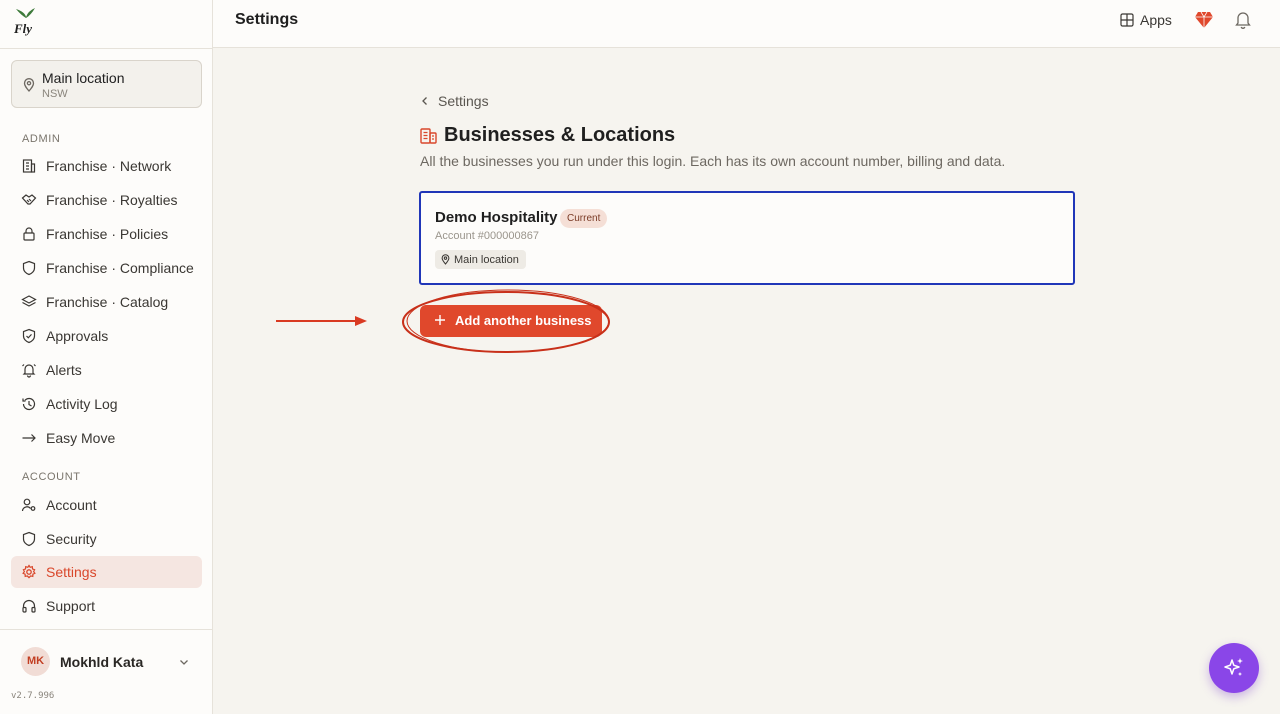 The image size is (1280, 714). Describe the element at coordinates (81, 438) in the screenshot. I see `sidebar-item-label: Easy Move` at that location.